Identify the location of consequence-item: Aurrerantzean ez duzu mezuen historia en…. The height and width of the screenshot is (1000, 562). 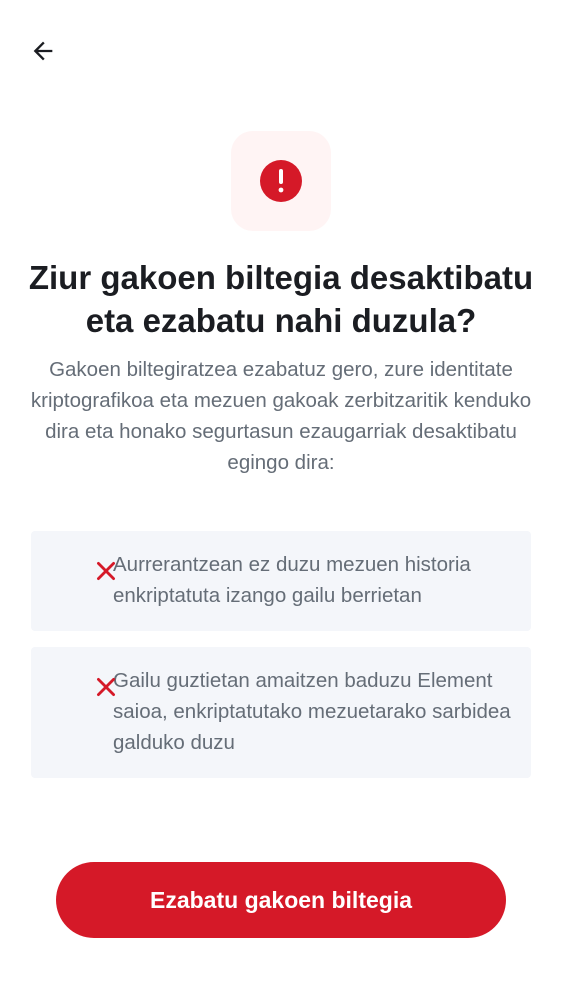
(281, 581).